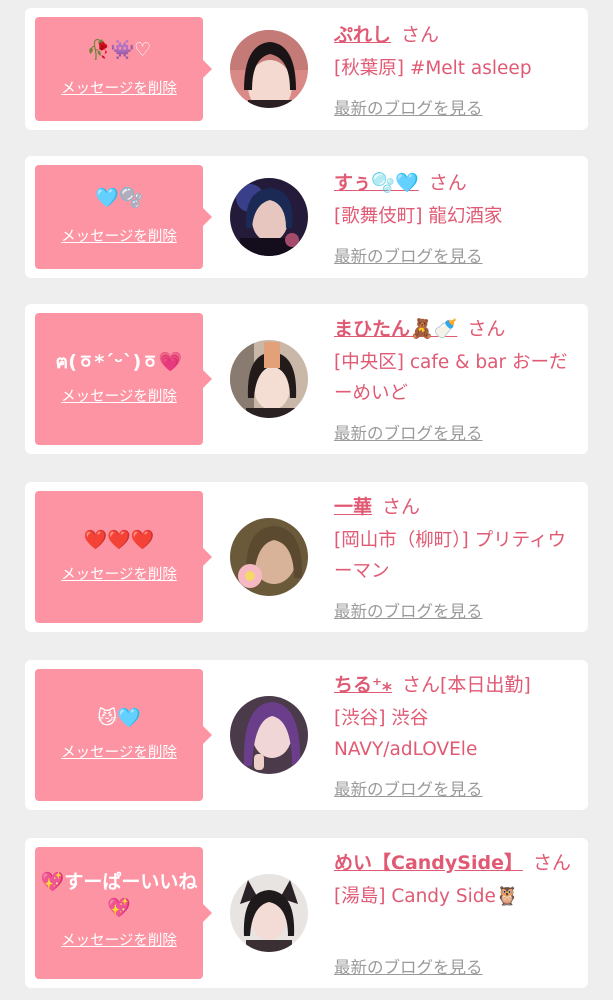 This screenshot has height=1000, width=613. Describe the element at coordinates (123, 379) in the screenshot. I see `message-bubble: ฅ(ㆆ*ˊᵕˋ)ㆆ💗 メッセージを削除` at that location.